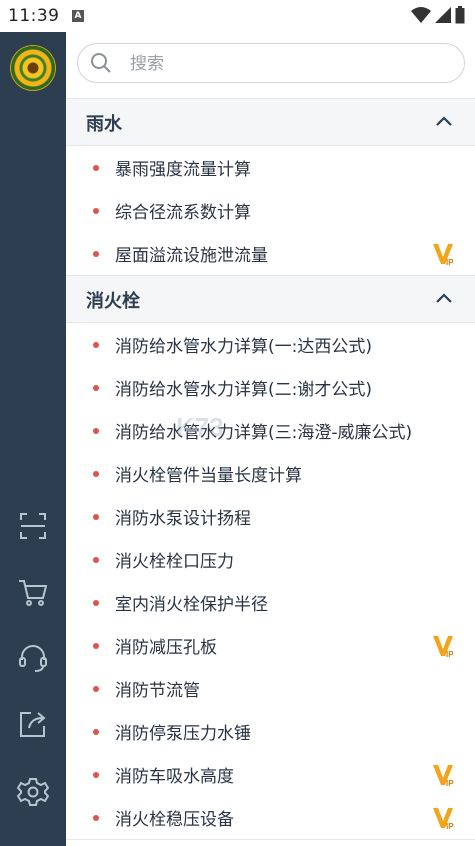 The width and height of the screenshot is (475, 846). What do you see at coordinates (78, 16) in the screenshot?
I see `notification-icon: A` at bounding box center [78, 16].